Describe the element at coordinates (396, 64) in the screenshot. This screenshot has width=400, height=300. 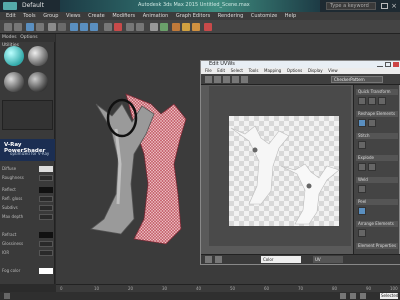
I see `close-icon` at that location.